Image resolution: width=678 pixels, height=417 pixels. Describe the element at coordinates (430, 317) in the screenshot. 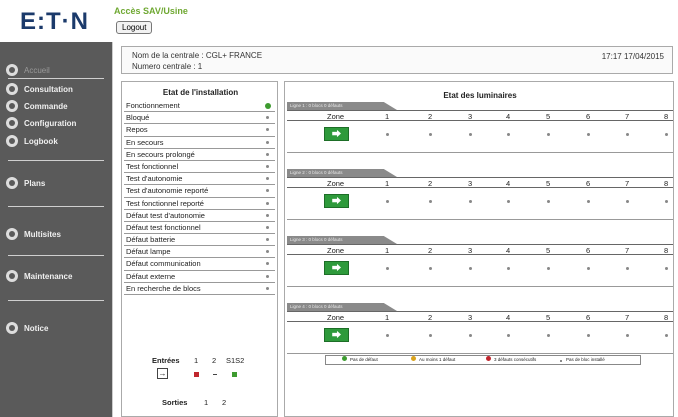

I see `zone-column-header: 2` at that location.